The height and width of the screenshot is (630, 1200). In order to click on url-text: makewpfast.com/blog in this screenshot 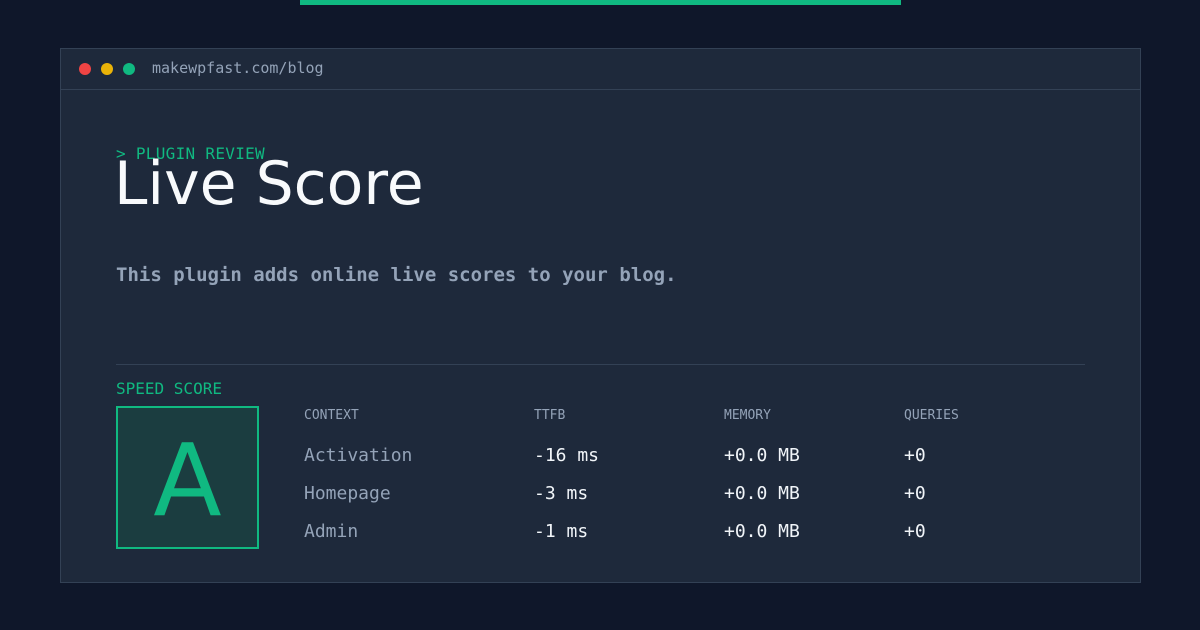, I will do `click(238, 68)`.